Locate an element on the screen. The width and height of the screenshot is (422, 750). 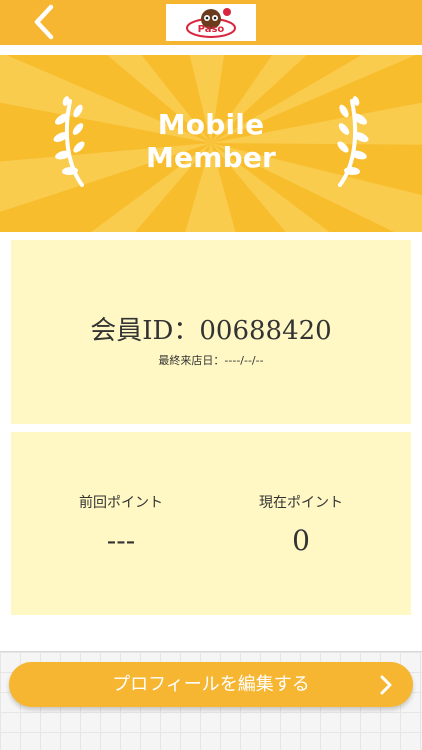
member-id: 会員ID：00688420 is located at coordinates (211, 331).